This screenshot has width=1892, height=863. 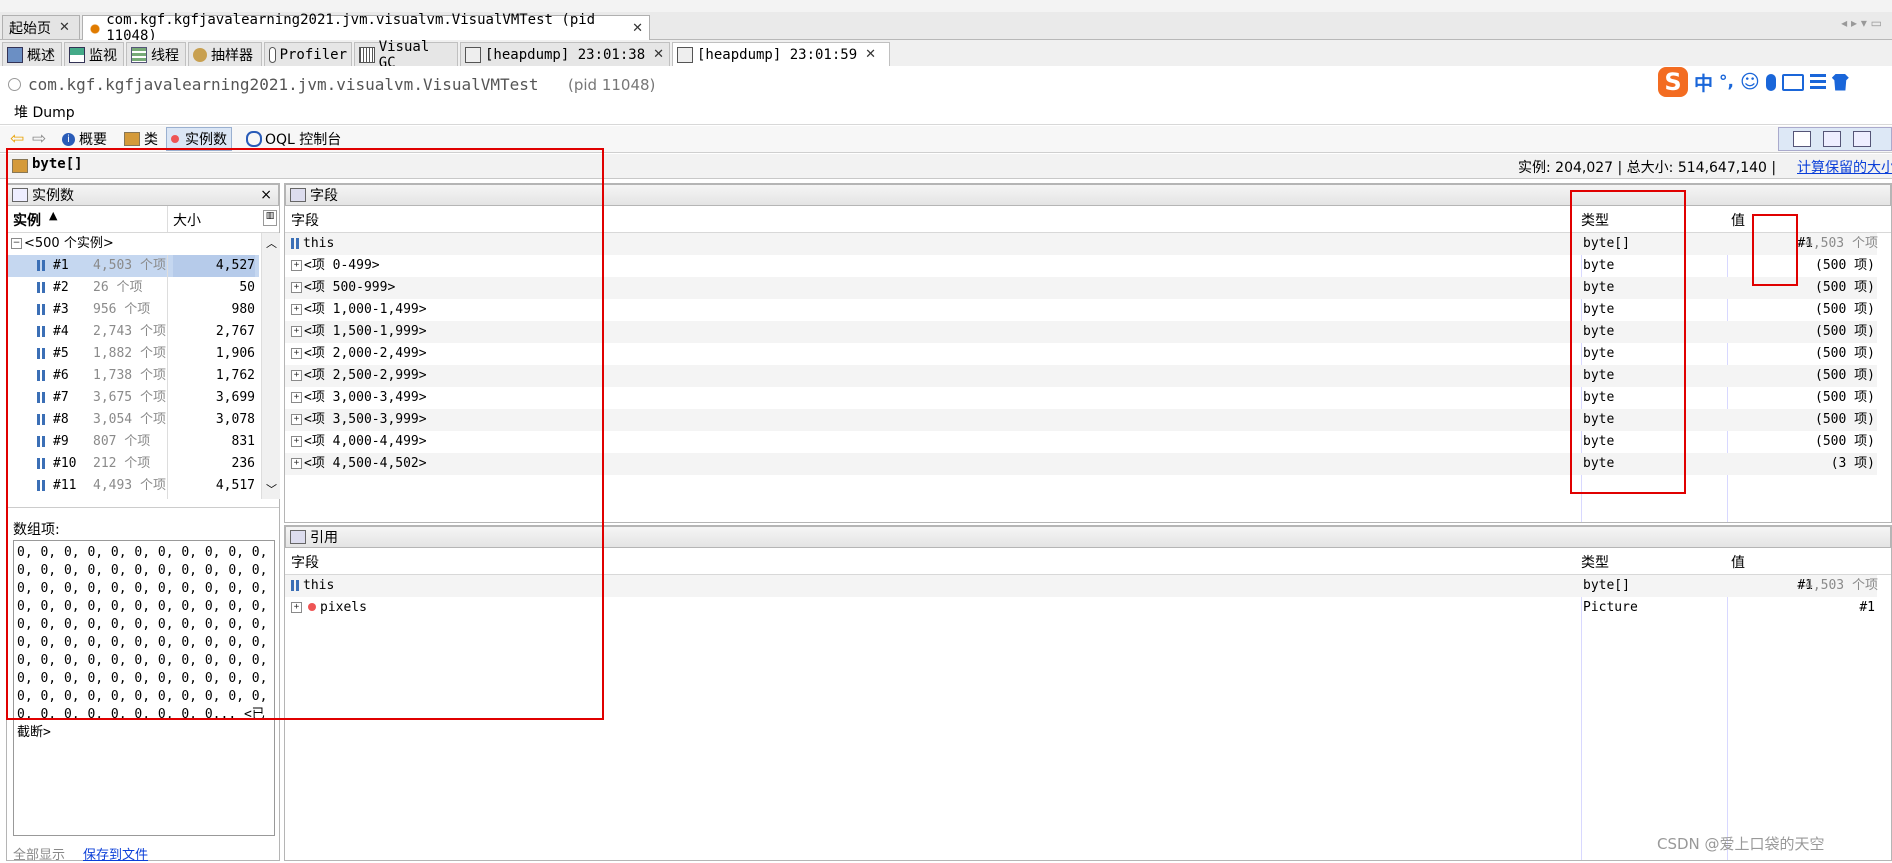 I want to click on instance-row: #6 1,738 个项 1,762, so click(x=133, y=376).